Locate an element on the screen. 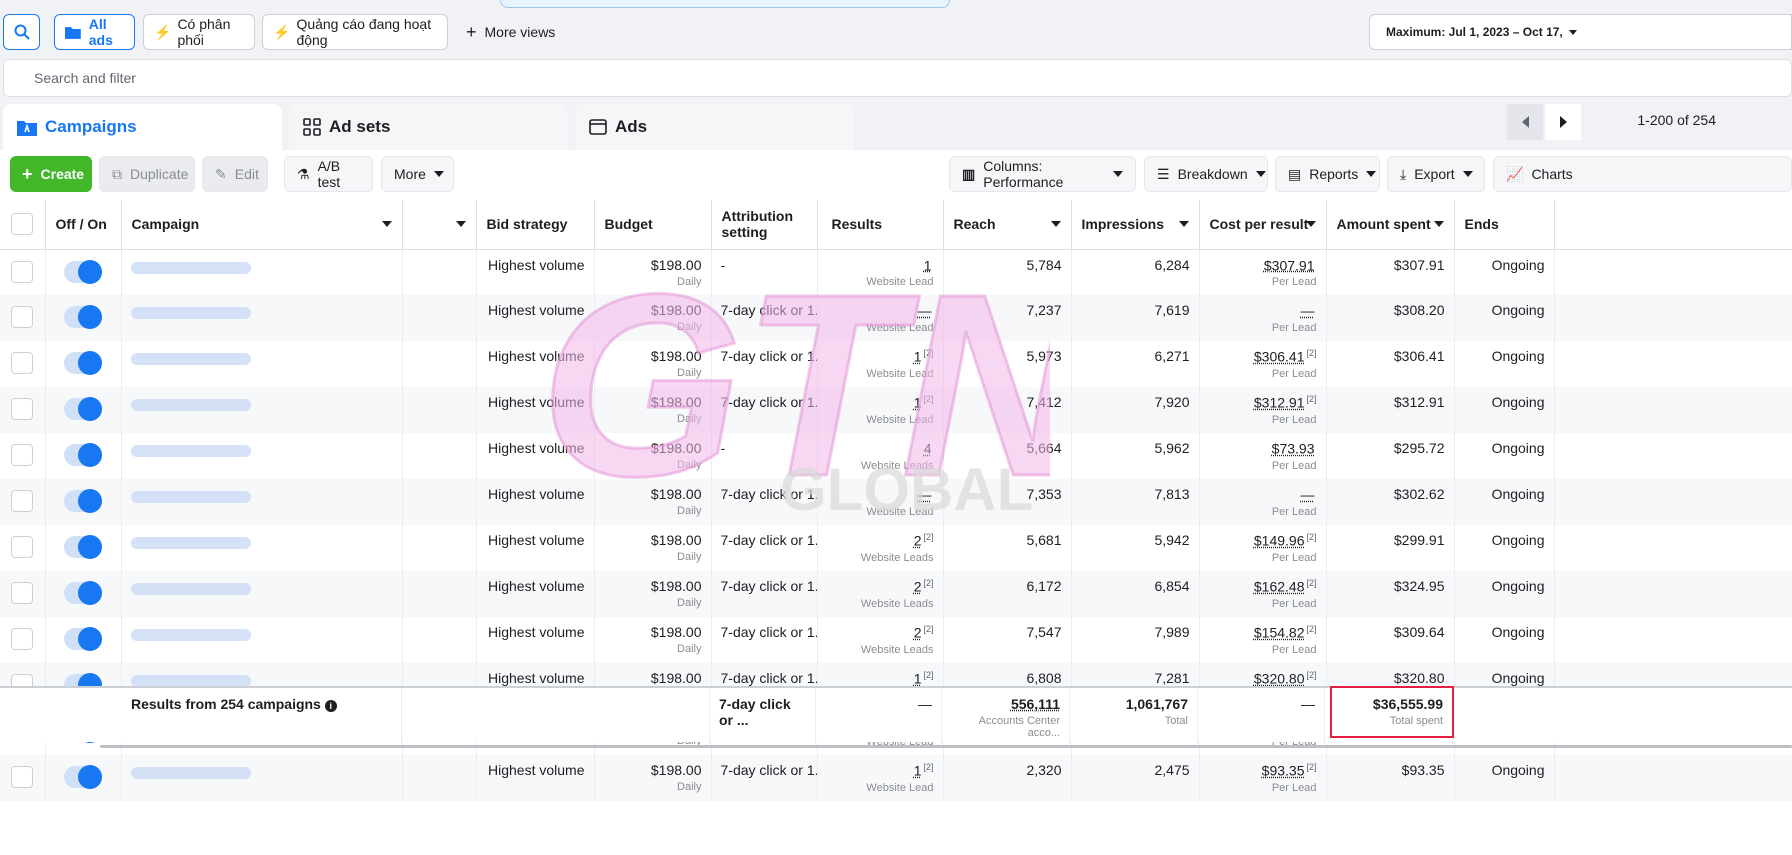  cpr-value: $93.35 is located at coordinates (1283, 771).